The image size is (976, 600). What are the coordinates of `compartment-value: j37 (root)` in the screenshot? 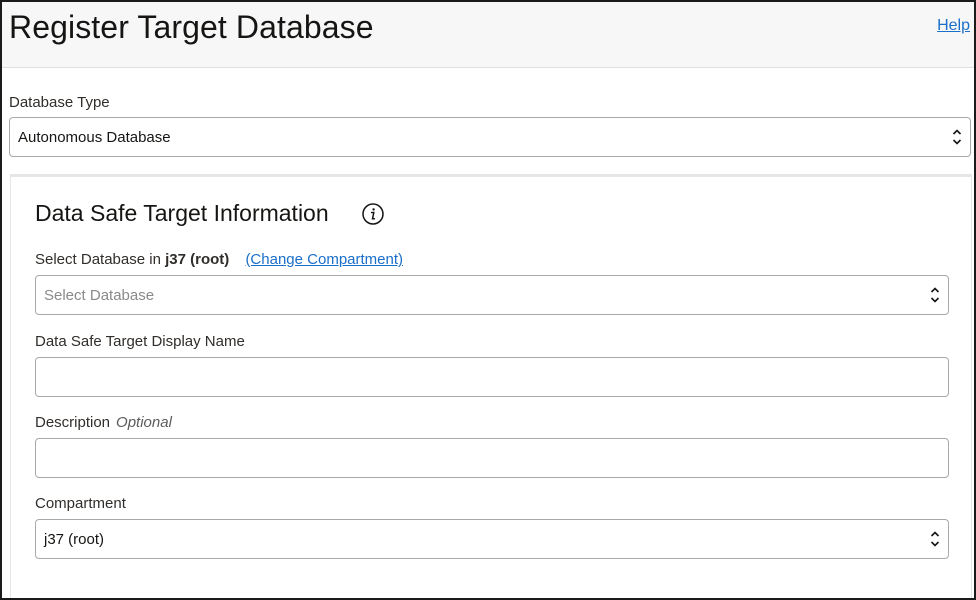 It's located at (74, 539).